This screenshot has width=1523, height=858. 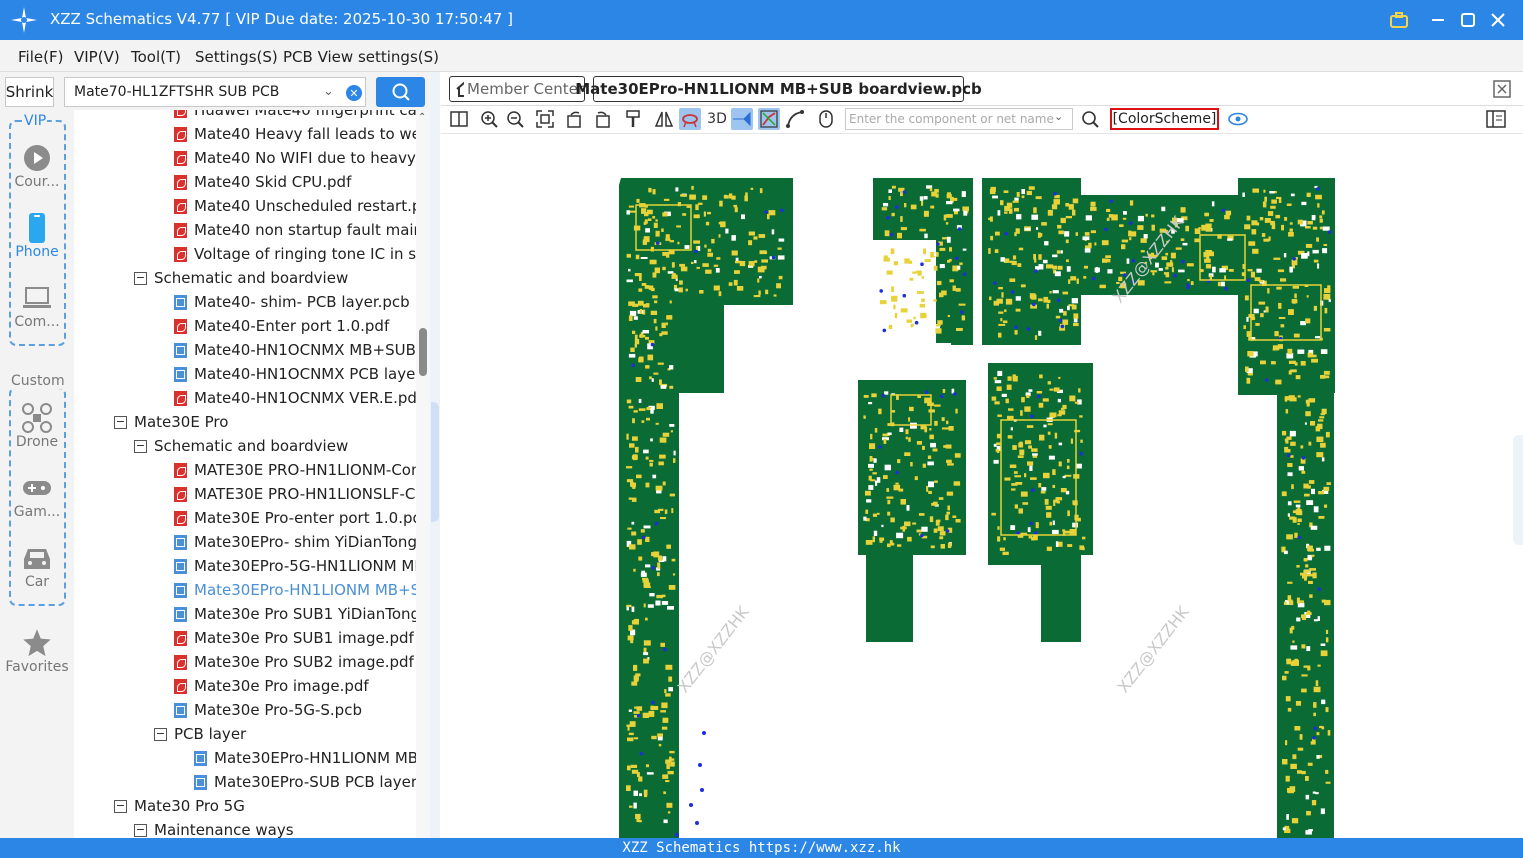 What do you see at coordinates (1399, 20) in the screenshot?
I see `briefcase-icon` at bounding box center [1399, 20].